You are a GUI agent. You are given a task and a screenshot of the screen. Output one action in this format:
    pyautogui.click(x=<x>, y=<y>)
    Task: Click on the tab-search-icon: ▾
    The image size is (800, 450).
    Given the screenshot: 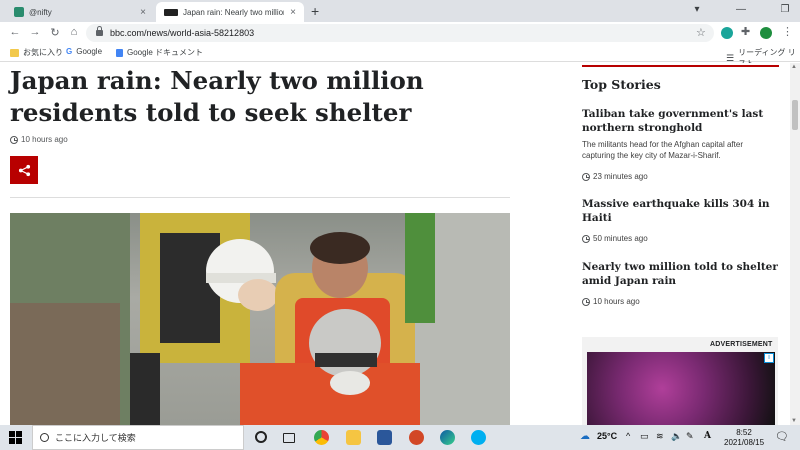 What is the action you would take?
    pyautogui.click(x=697, y=9)
    